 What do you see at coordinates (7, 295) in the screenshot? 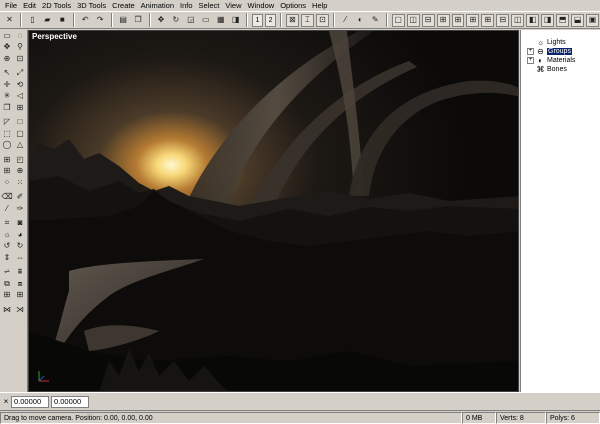
I see `tile-icon: ⊞` at bounding box center [7, 295].